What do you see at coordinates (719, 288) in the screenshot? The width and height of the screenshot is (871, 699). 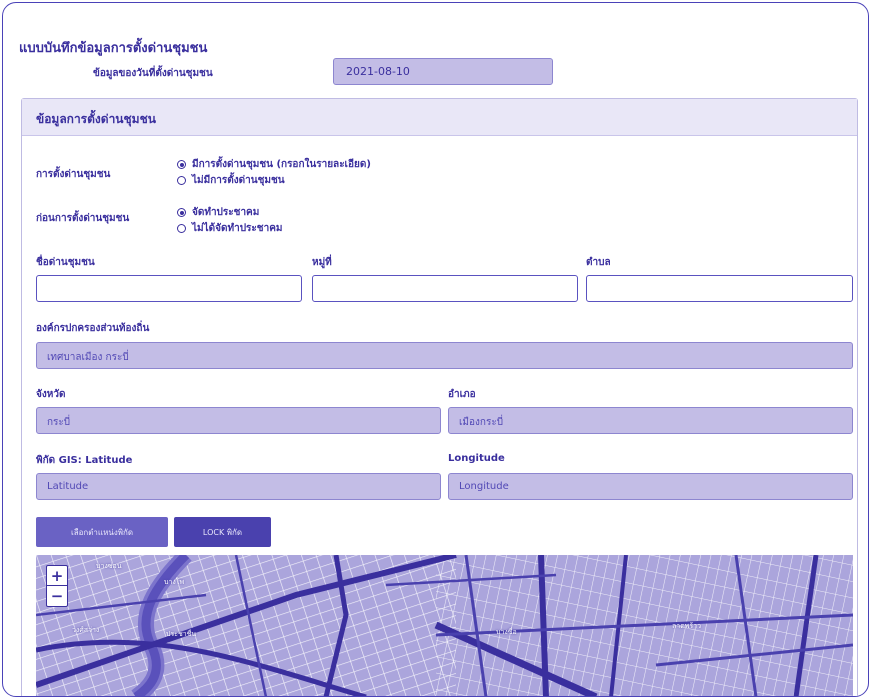 I see `subdistrict-input` at bounding box center [719, 288].